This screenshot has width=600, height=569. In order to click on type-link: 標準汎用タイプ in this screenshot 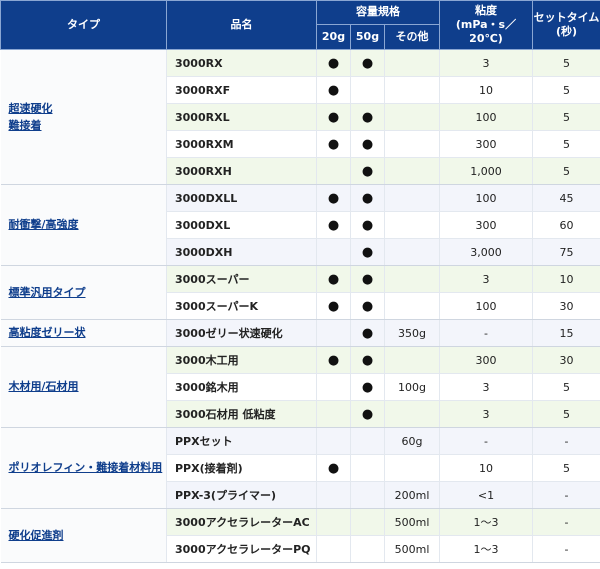, I will do `click(83, 292)`.